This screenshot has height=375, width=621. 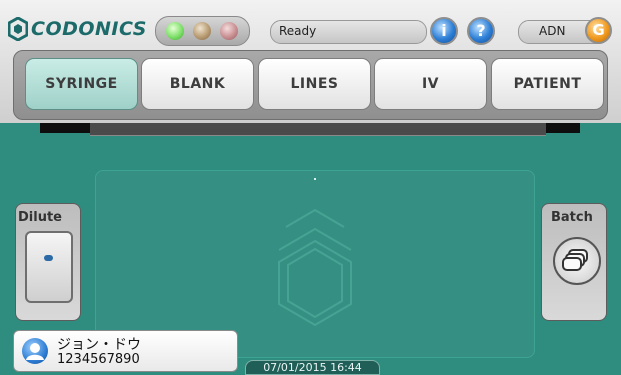 I want to click on tab-label: BLANK, so click(x=197, y=84).